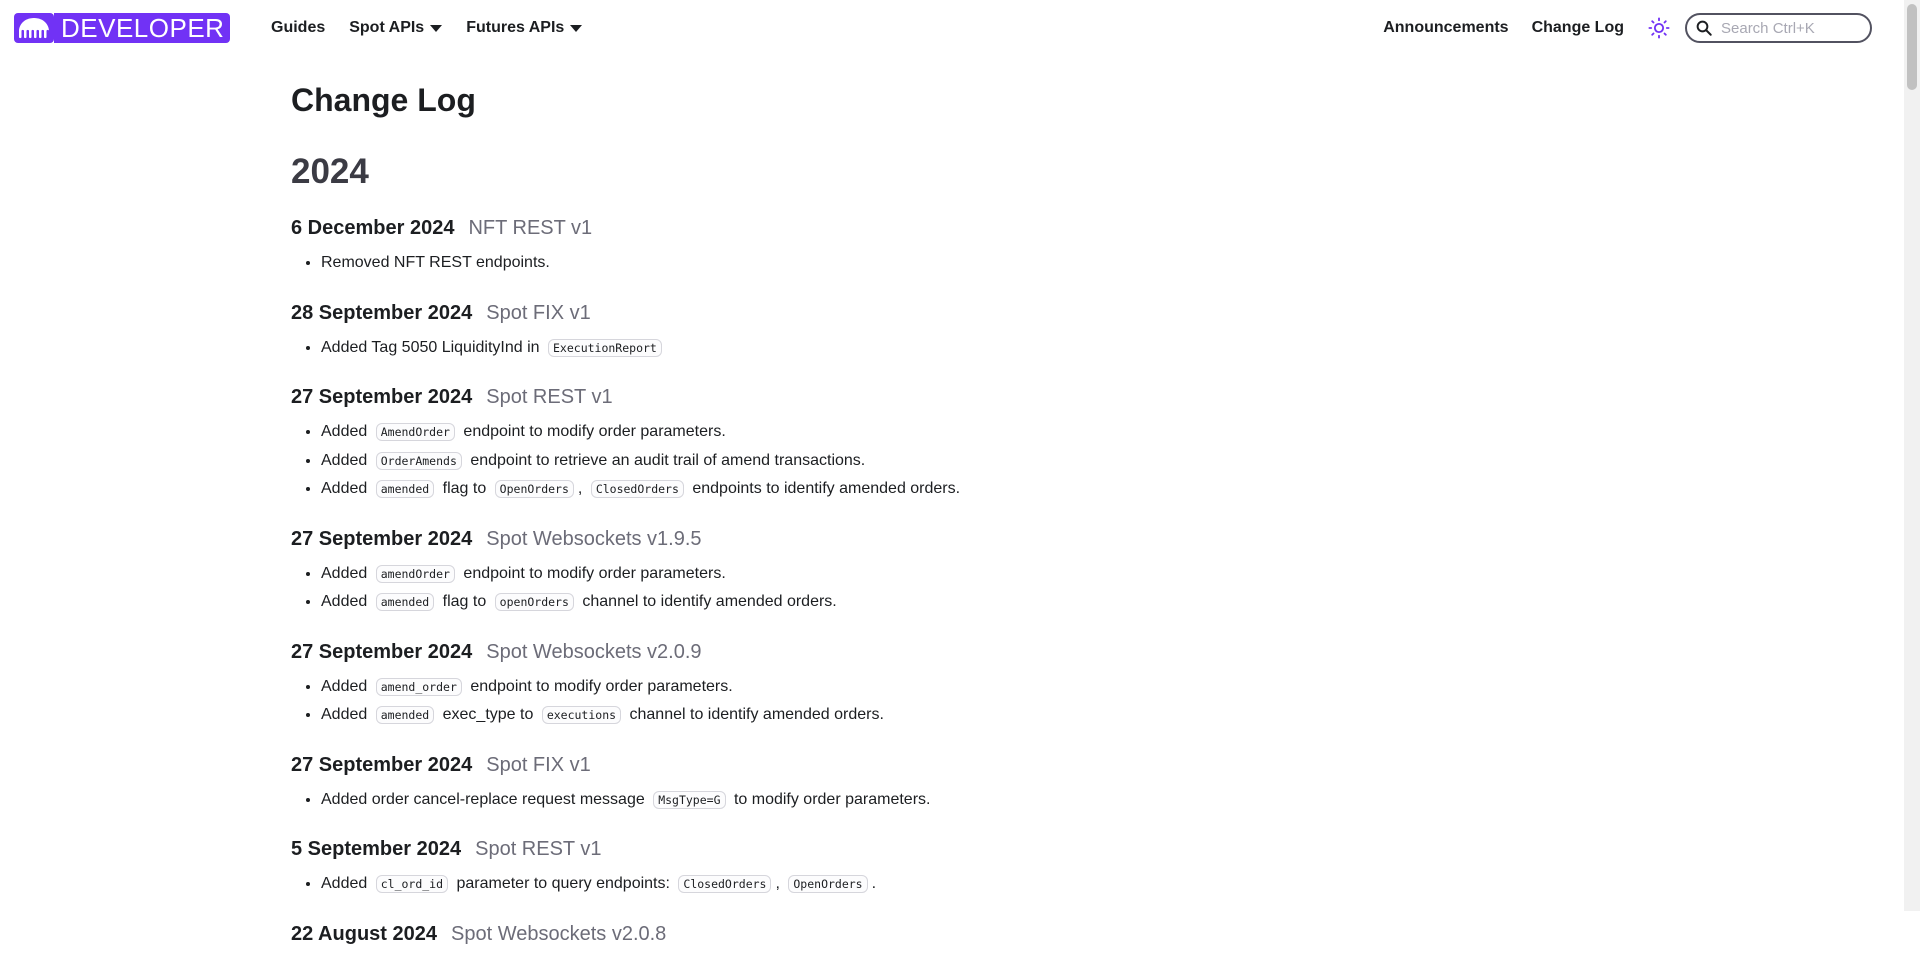  Describe the element at coordinates (874, 883) in the screenshot. I see `item-text: .` at that location.